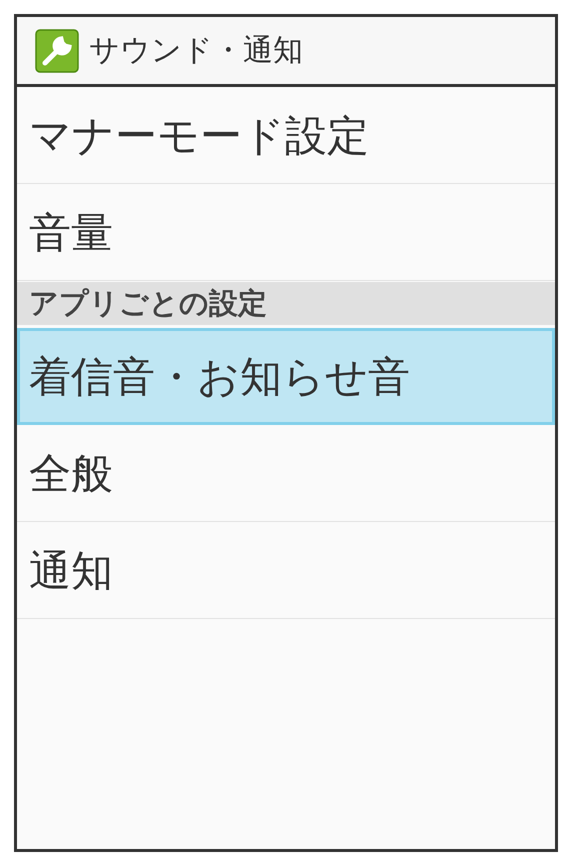 This screenshot has height=864, width=570. I want to click on menu-item: 全般, so click(286, 473).